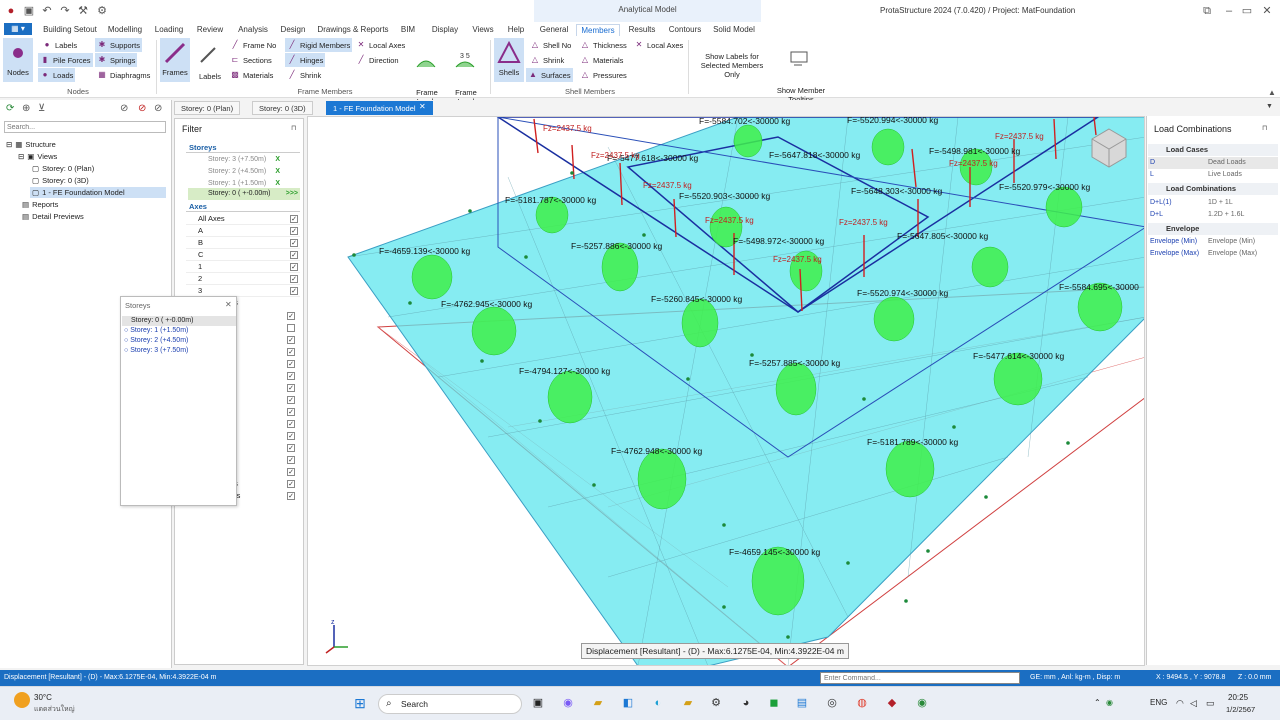 This screenshot has width=1280, height=720. Describe the element at coordinates (319, 45) in the screenshot. I see `rigid-members-button: ╱ Rigid Members` at that location.